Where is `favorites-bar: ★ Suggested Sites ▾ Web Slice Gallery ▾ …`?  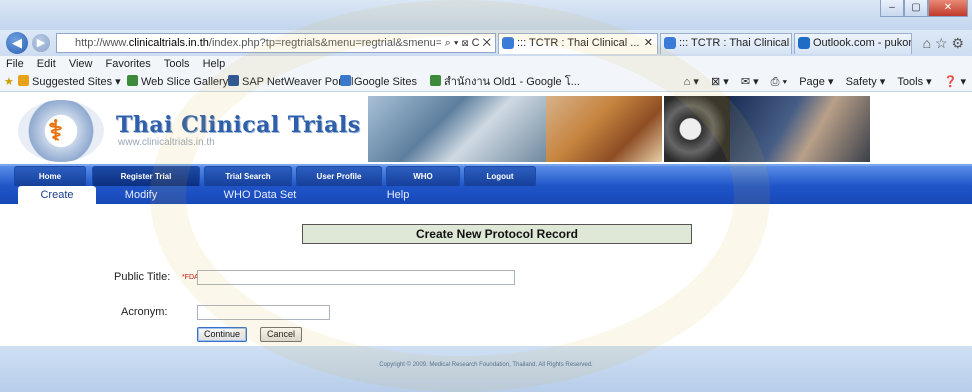
favorites-bar: ★ Suggested Sites ▾ Web Slice Gallery ▾ … is located at coordinates (486, 82).